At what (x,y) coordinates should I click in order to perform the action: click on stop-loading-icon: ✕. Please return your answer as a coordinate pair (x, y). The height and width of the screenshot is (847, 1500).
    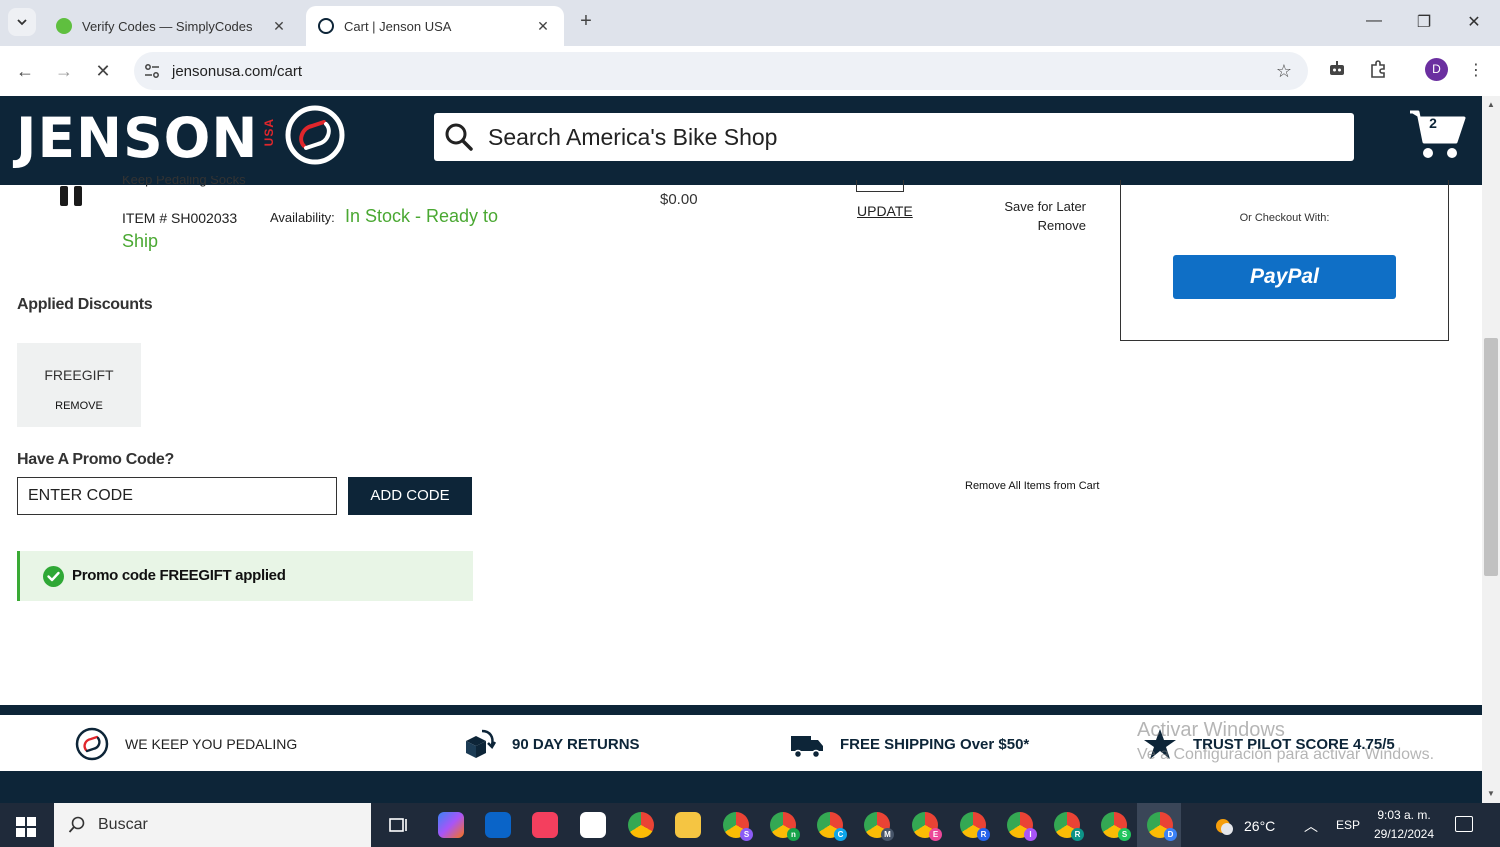
    Looking at the image, I should click on (103, 71).